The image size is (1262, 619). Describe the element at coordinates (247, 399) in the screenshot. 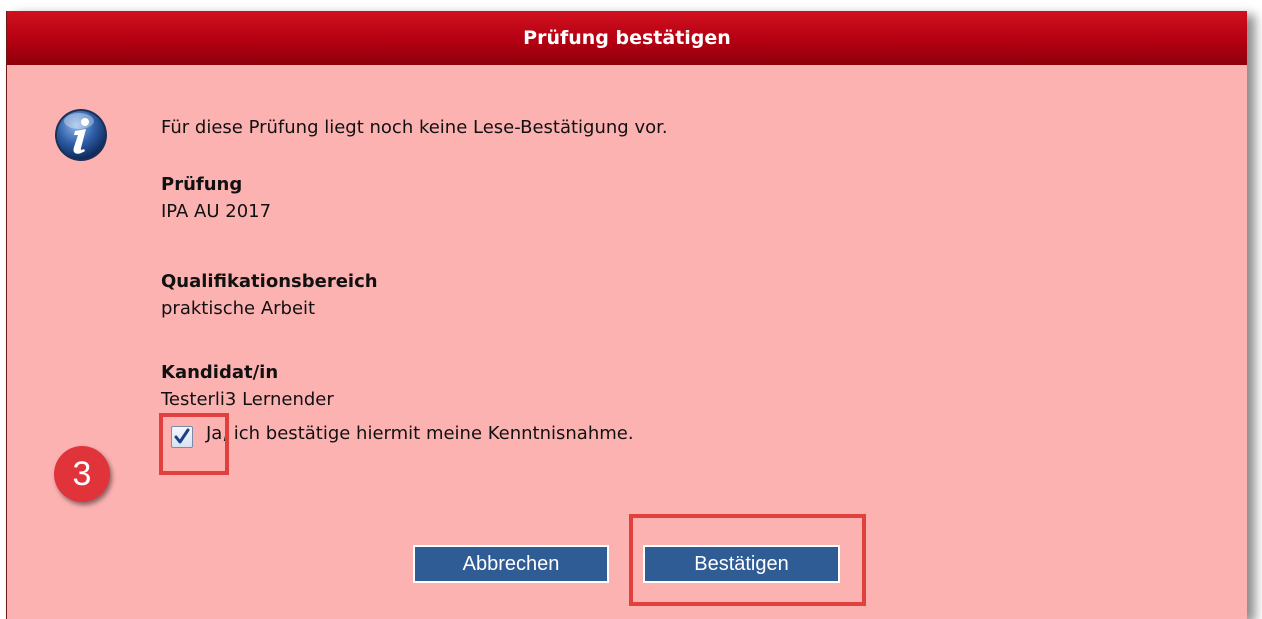

I see `field-value-kandidat: Testerli3 Lernender` at that location.